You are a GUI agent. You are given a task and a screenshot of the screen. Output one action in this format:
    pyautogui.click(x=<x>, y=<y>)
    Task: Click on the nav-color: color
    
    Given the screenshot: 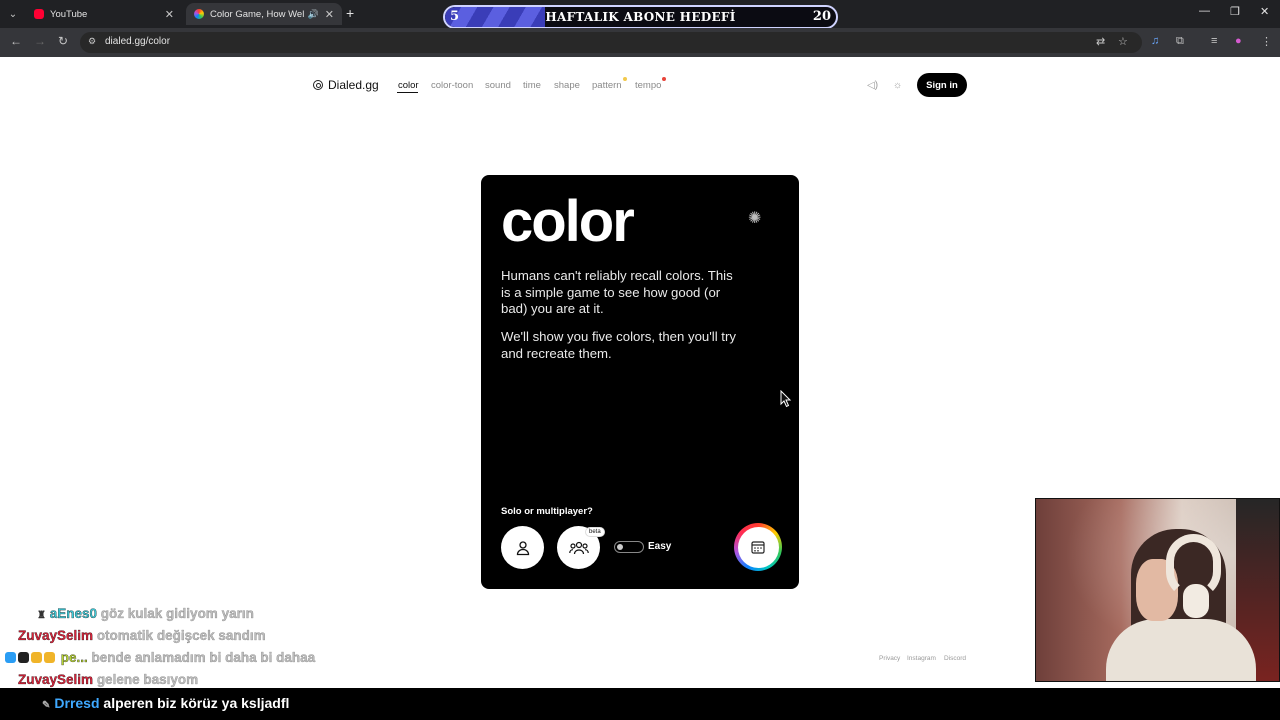 What is the action you would take?
    pyautogui.click(x=408, y=85)
    